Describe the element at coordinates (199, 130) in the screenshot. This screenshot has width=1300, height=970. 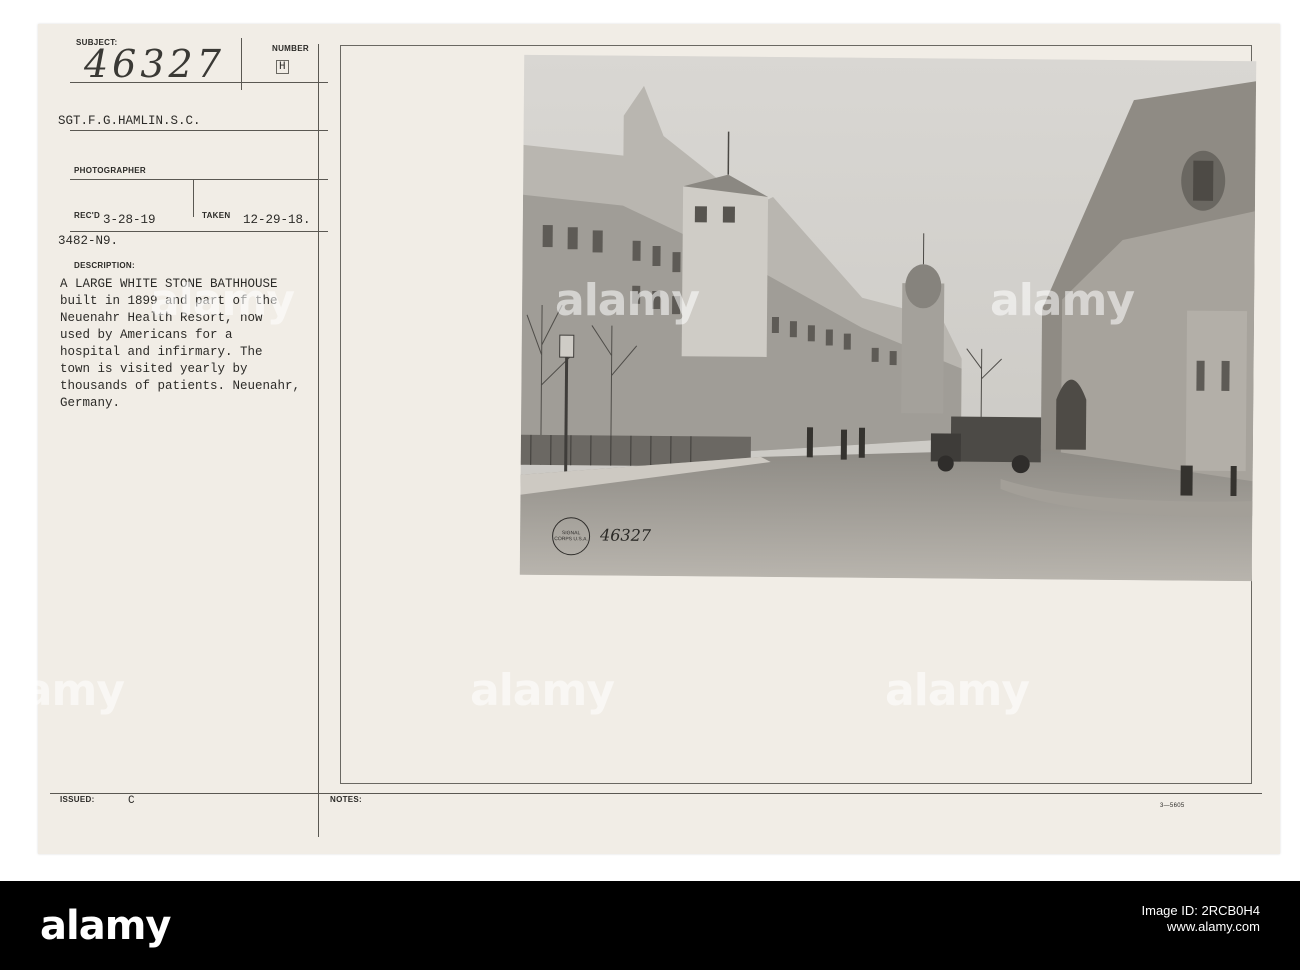
I see `photographer-underline` at that location.